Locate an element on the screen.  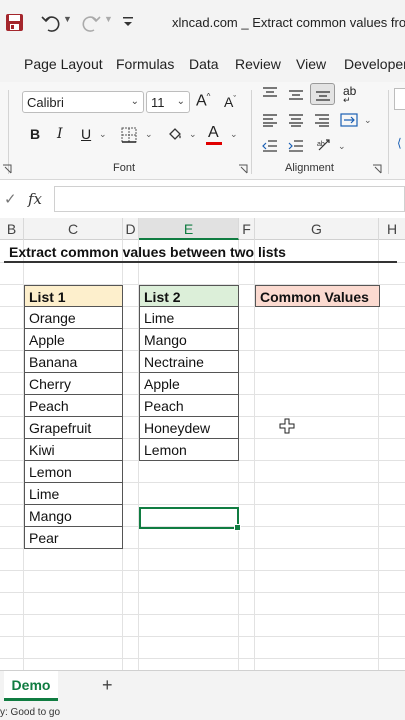
list2-cell: Apple is located at coordinates (189, 384).